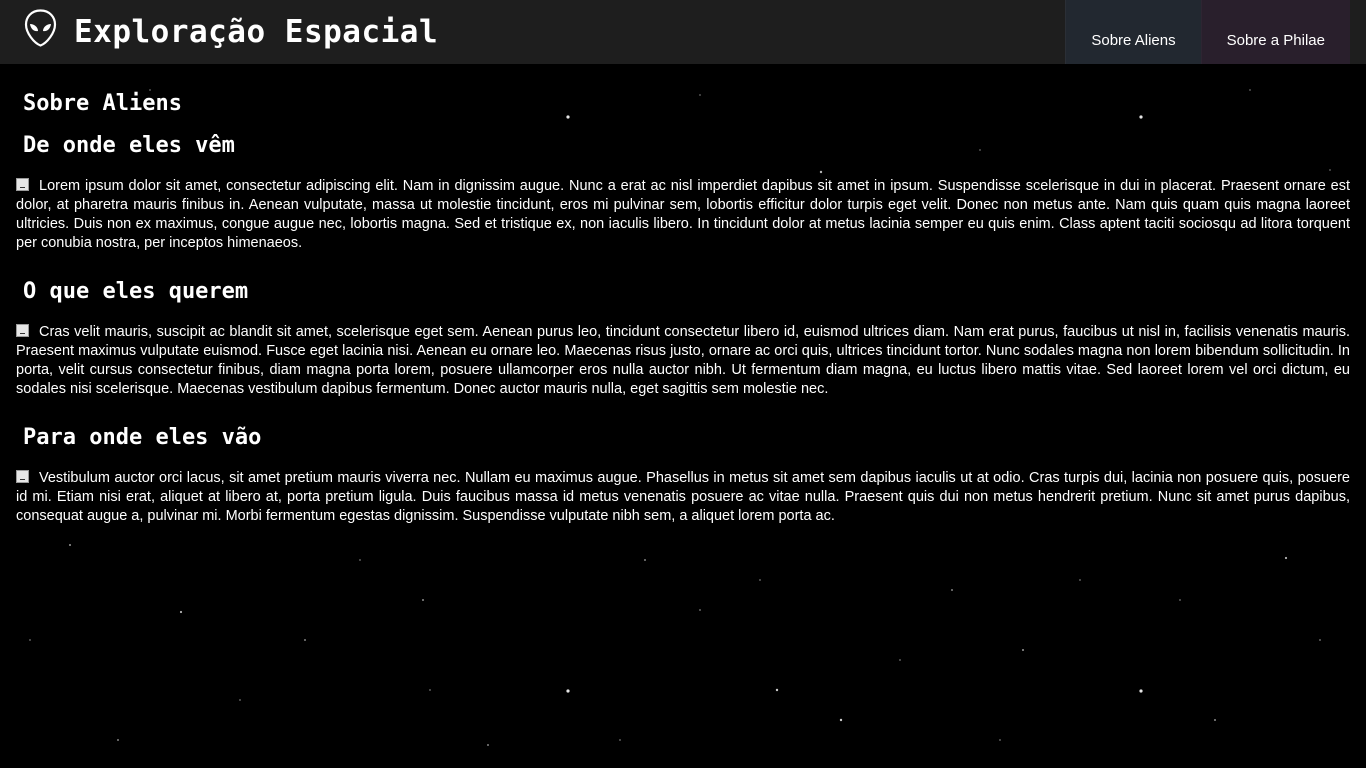 The image size is (1366, 768). Describe the element at coordinates (1275, 32) in the screenshot. I see `nav-link-sobre-a-philae: Sobre a Philae` at that location.